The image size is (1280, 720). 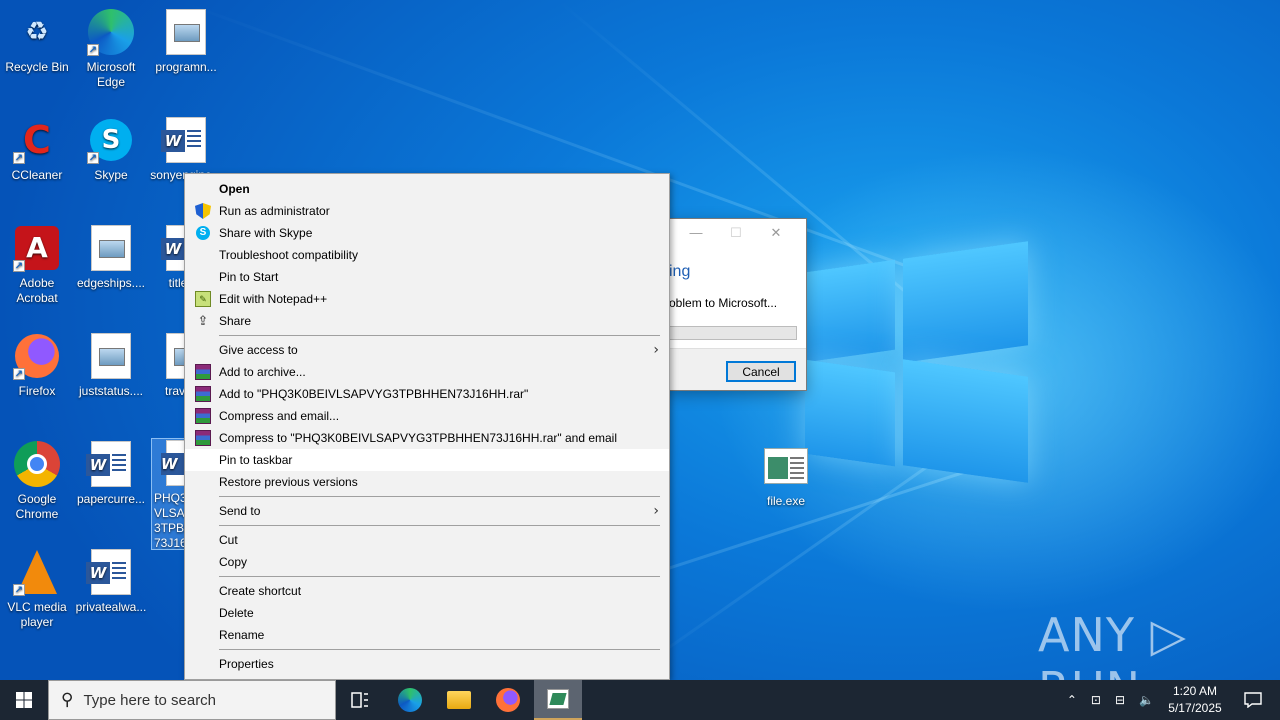 What do you see at coordinates (427, 233) in the screenshot?
I see `menu-item-share-with-skype: S Share with Skype` at bounding box center [427, 233].